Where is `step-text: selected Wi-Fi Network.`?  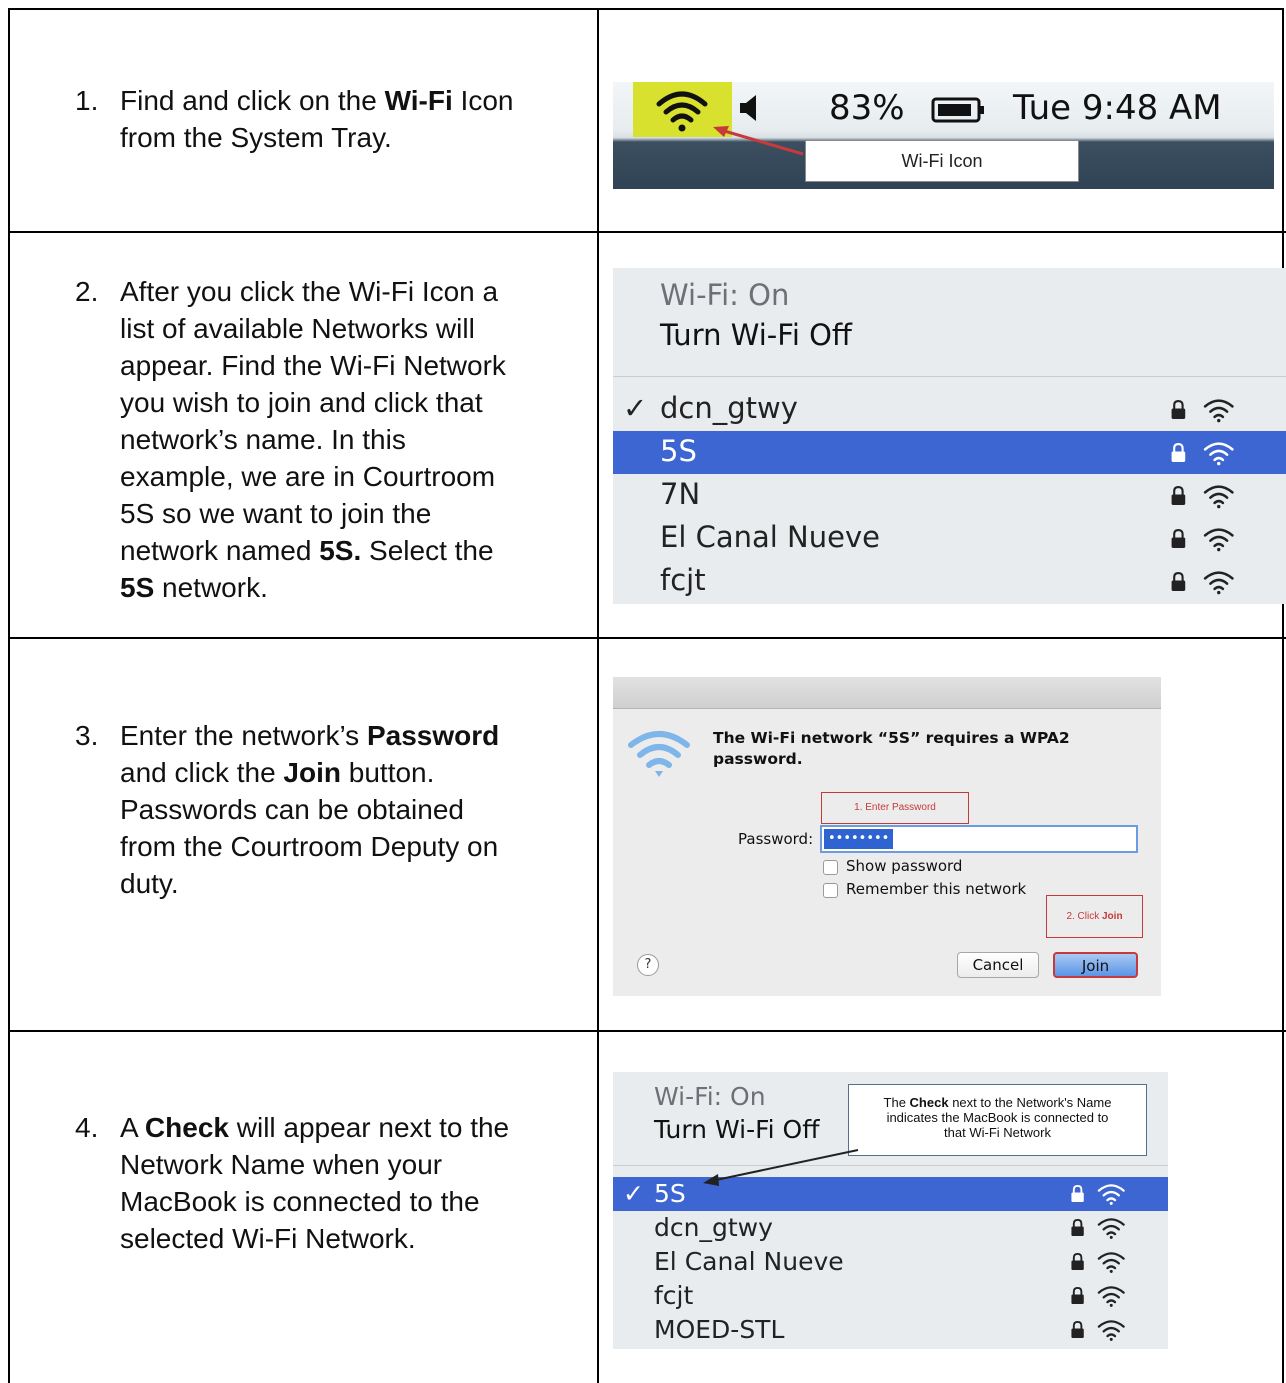 step-text: selected Wi-Fi Network. is located at coordinates (268, 1238).